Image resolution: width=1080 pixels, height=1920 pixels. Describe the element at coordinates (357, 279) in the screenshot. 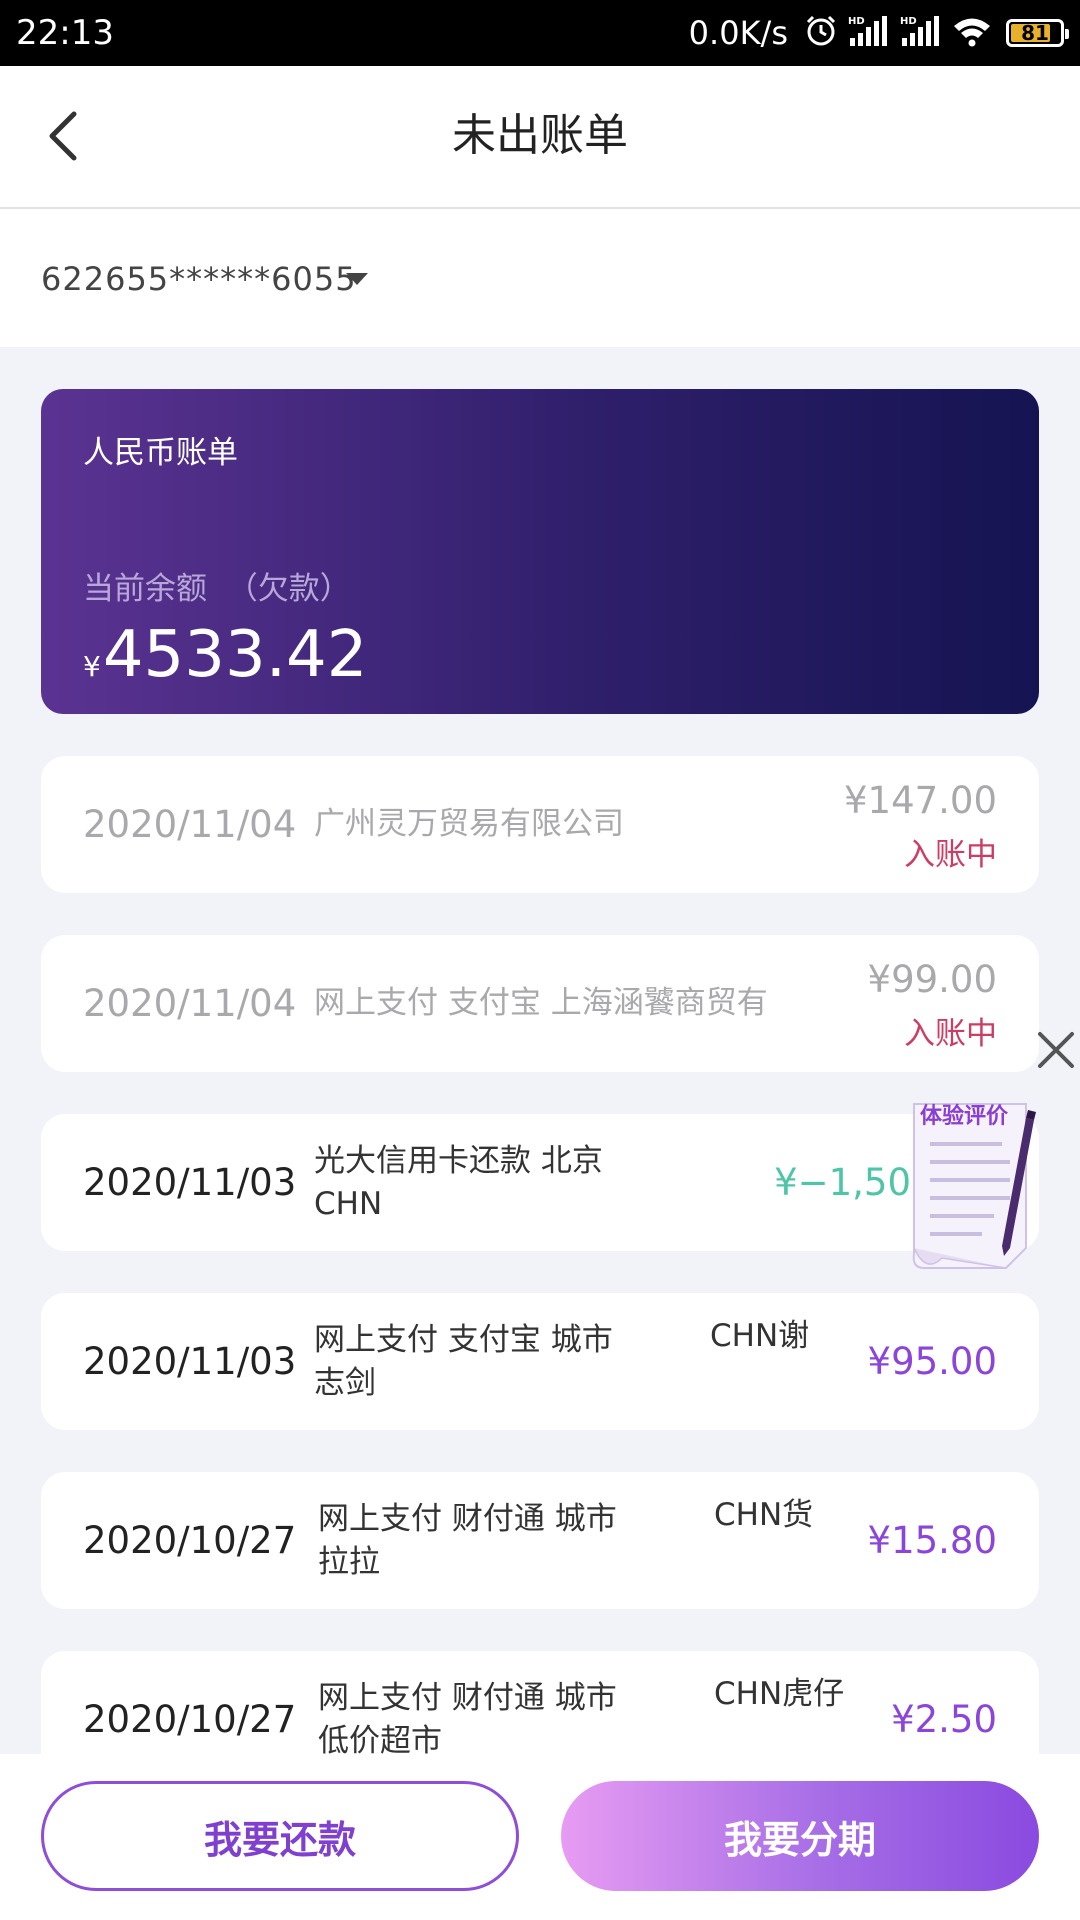

I see `caret-down-icon` at that location.